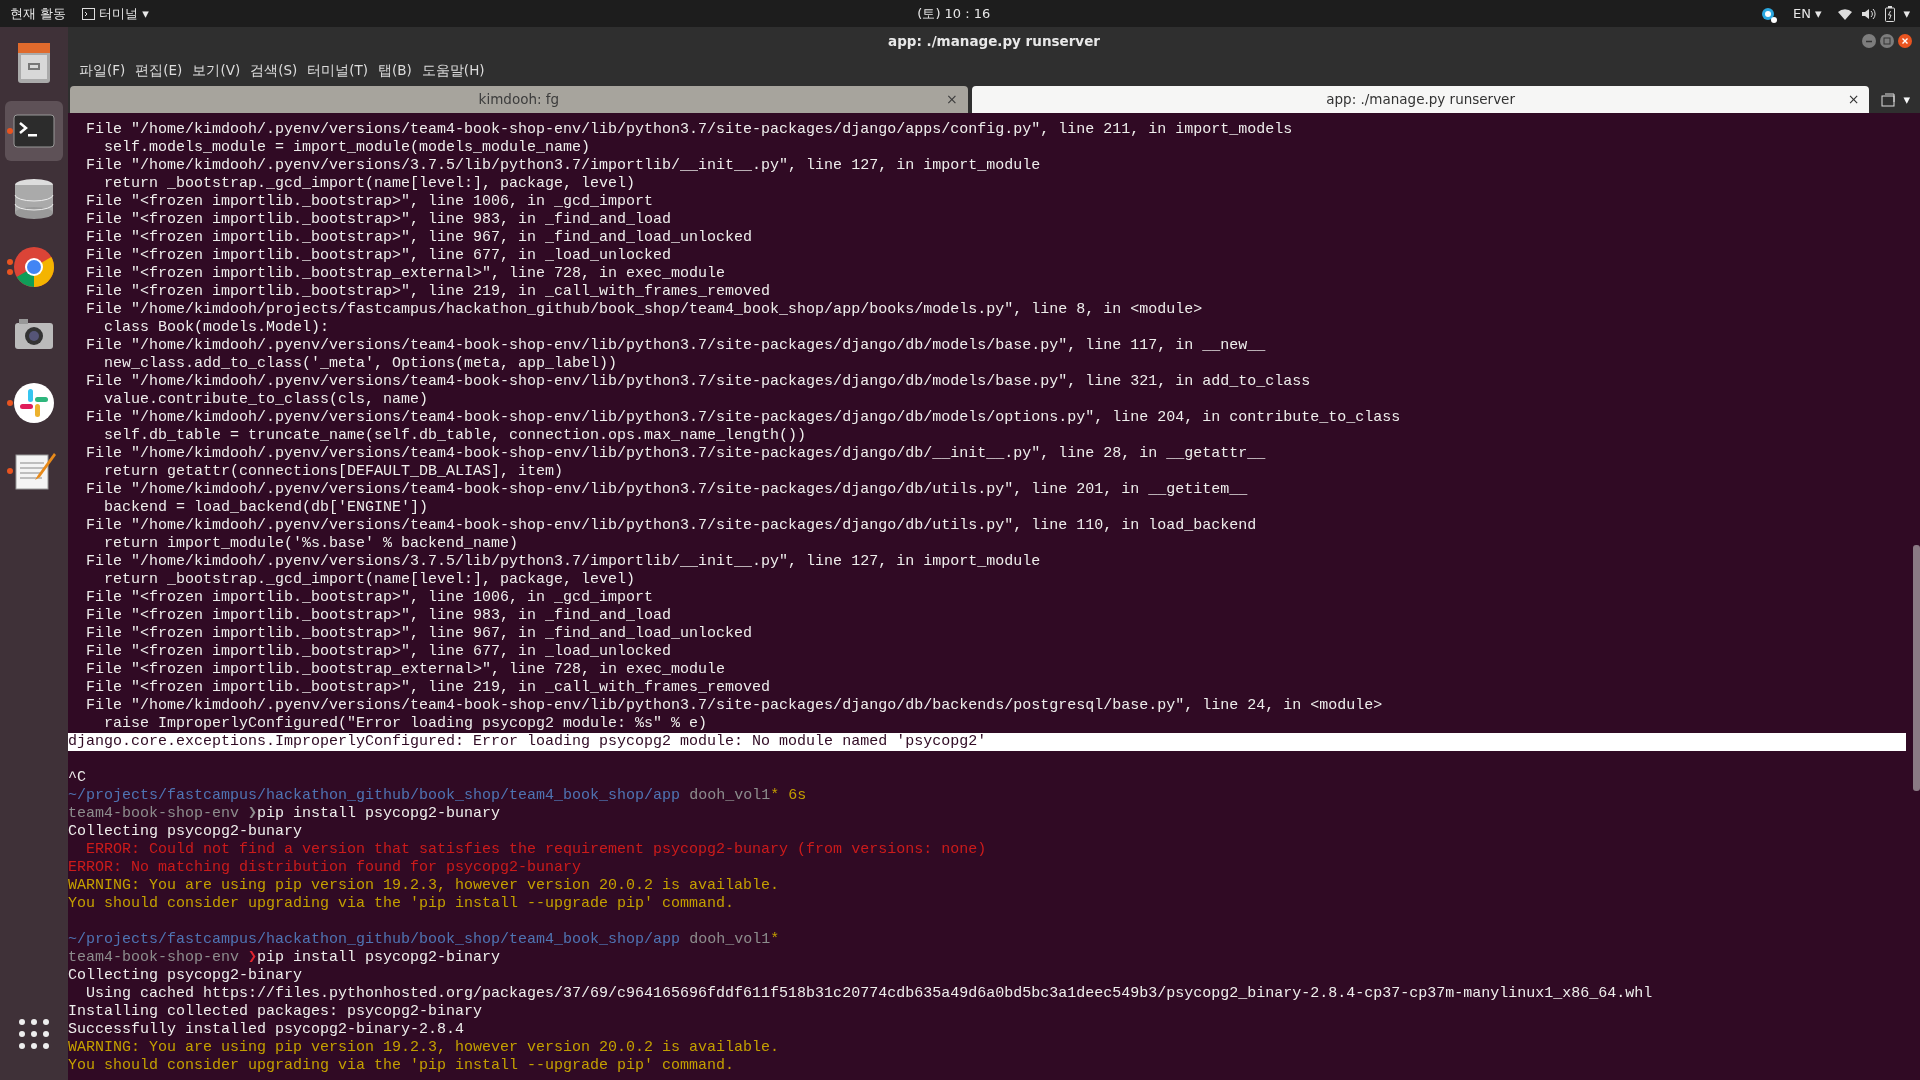 The width and height of the screenshot is (1920, 1080). I want to click on terminal-line: Installing collected packages: psycopg2-binary, so click(276, 1012).